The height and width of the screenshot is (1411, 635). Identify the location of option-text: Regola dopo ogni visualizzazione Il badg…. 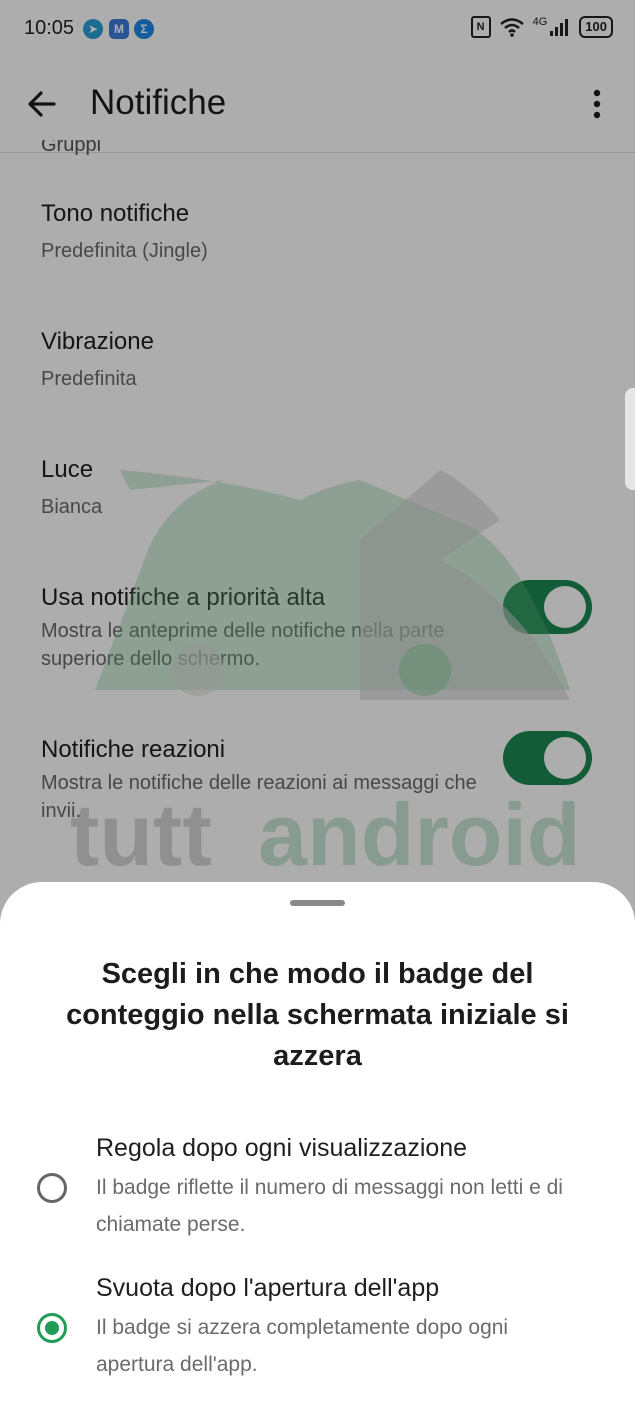
(331, 1188).